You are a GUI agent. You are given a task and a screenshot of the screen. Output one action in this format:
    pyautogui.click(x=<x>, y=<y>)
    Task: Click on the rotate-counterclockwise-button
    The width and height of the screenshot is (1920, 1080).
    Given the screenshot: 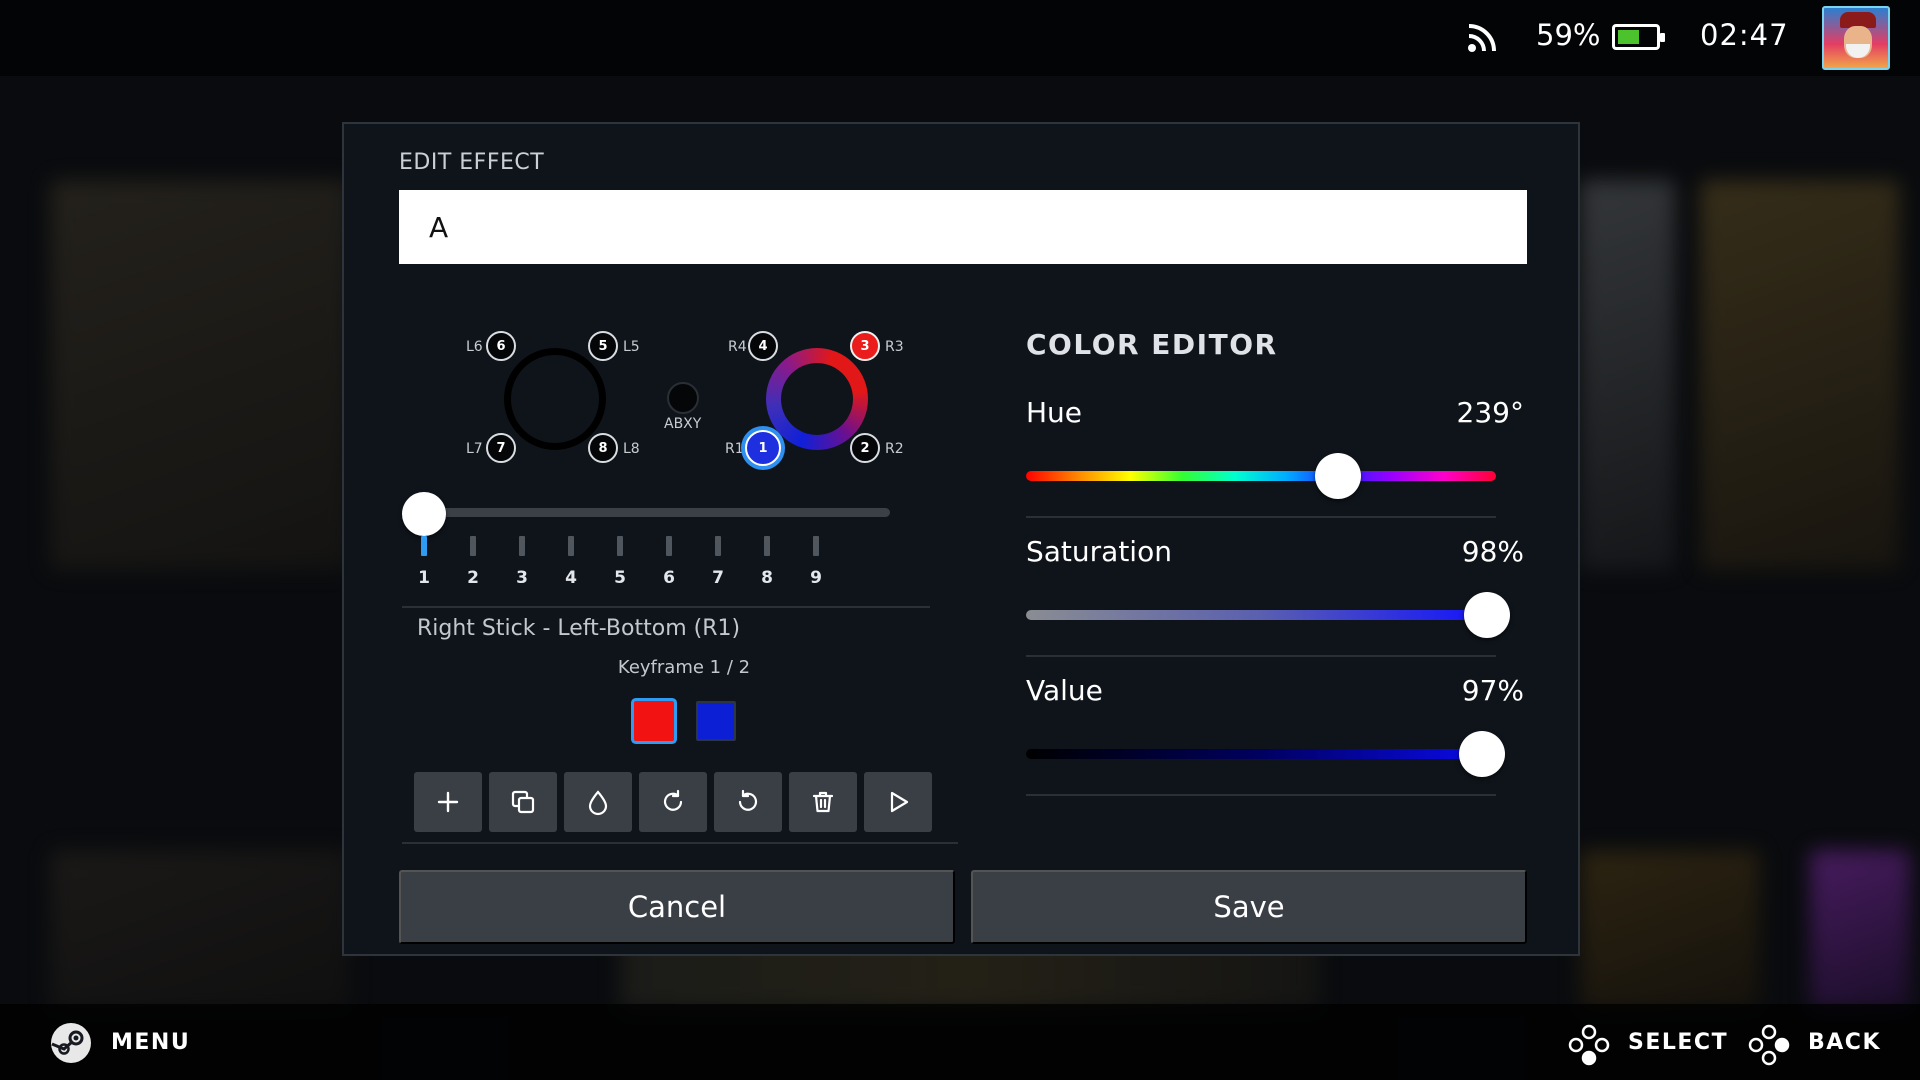 What is the action you would take?
    pyautogui.click(x=748, y=802)
    